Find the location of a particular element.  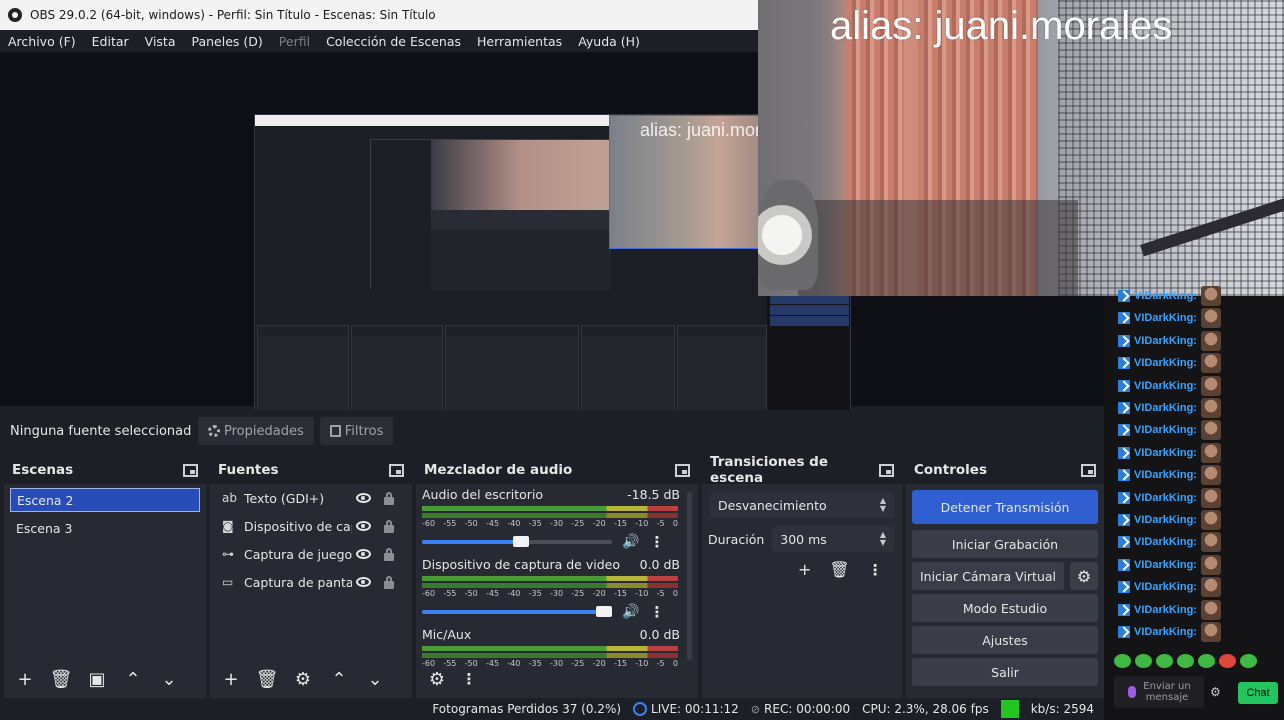

source-item: ab Texto (GDI+) is located at coordinates (311, 498).